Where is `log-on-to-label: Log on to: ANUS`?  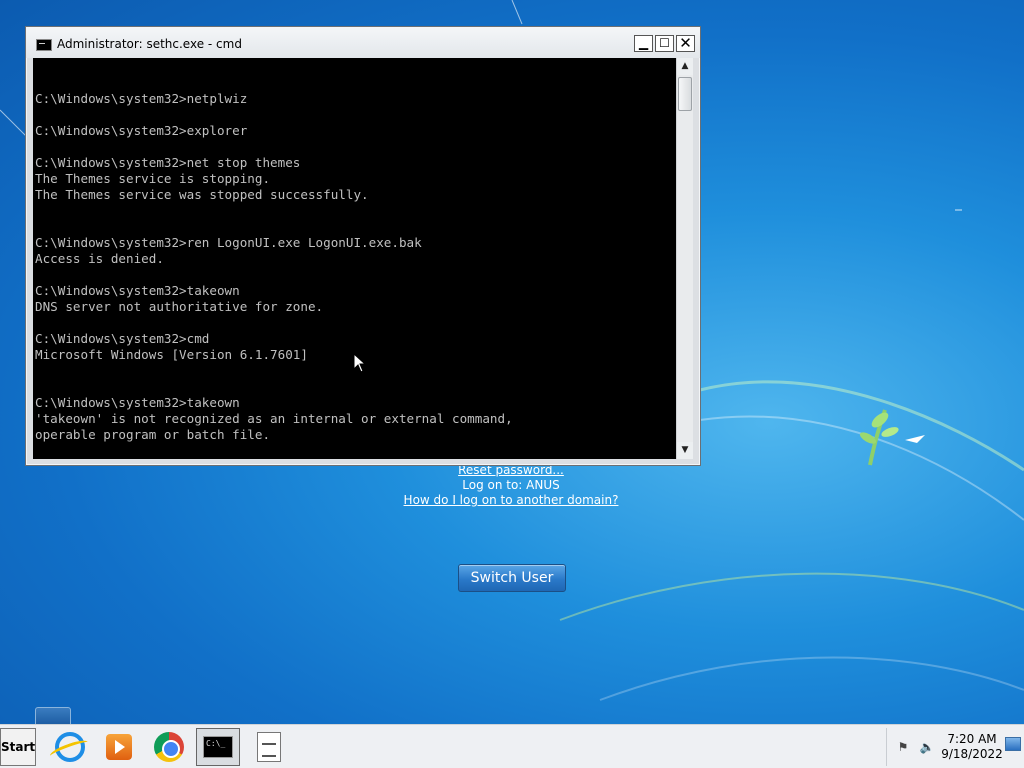 log-on-to-label: Log on to: ANUS is located at coordinates (511, 485).